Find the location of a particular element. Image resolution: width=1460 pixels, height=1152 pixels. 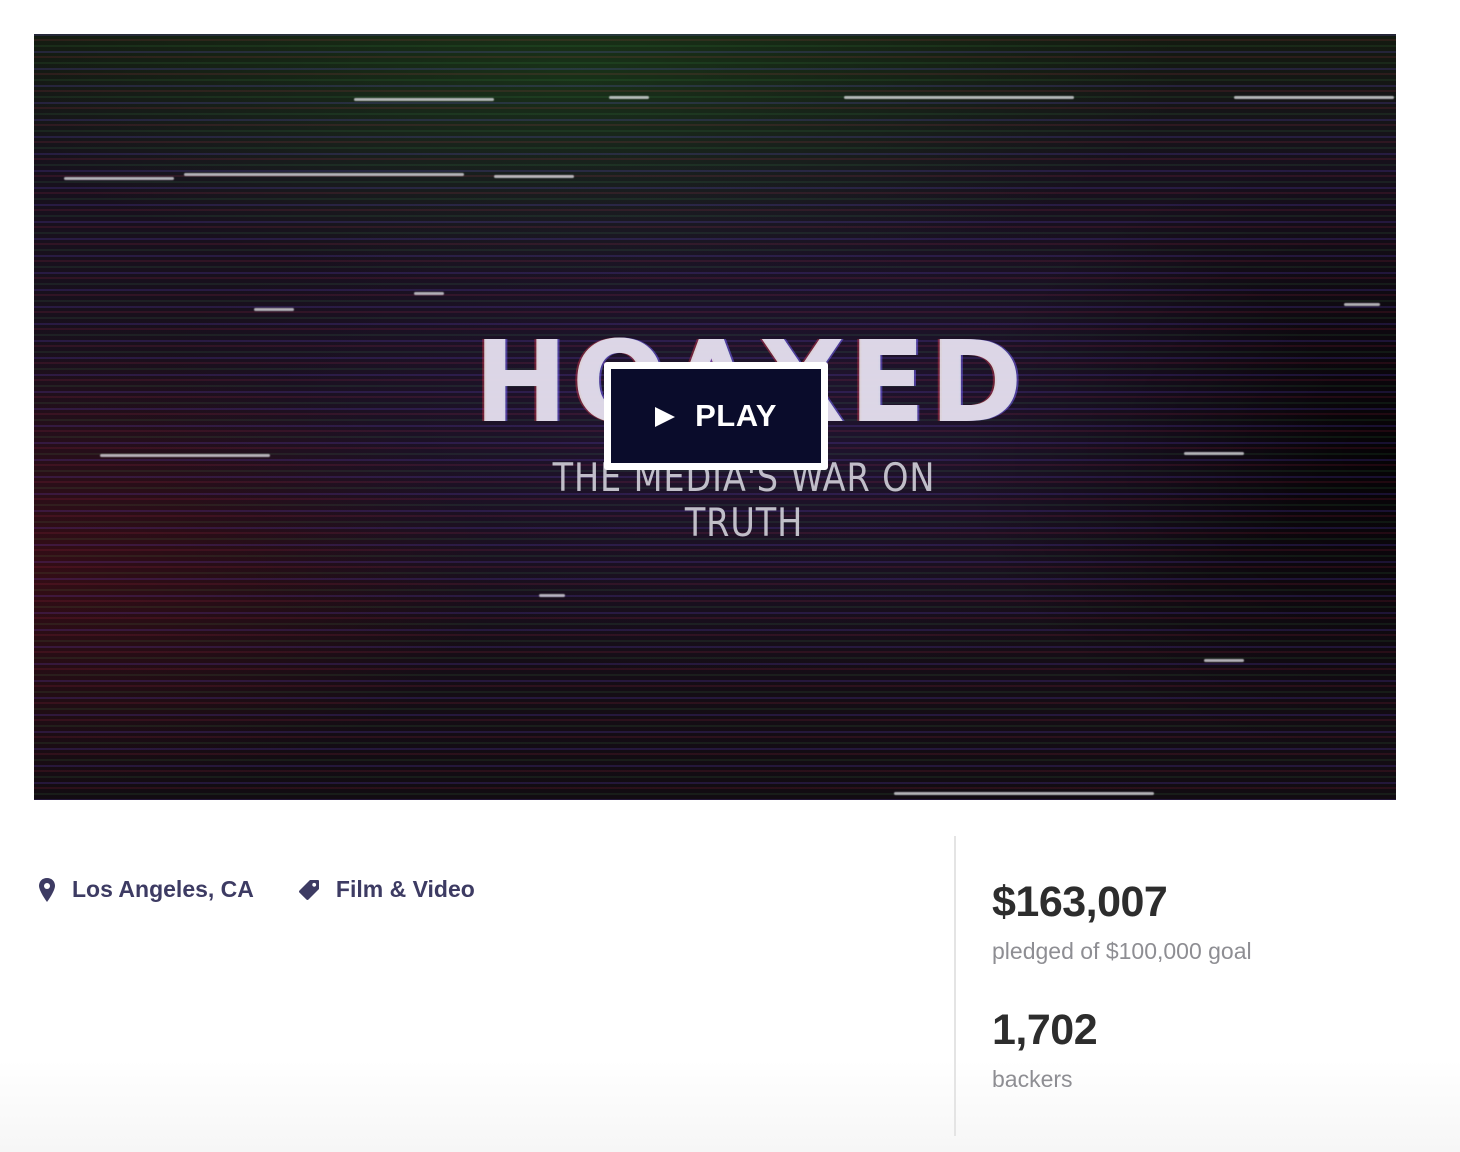

pledged-goal-label: pledged of $100,000 goal is located at coordinates (1122, 951).